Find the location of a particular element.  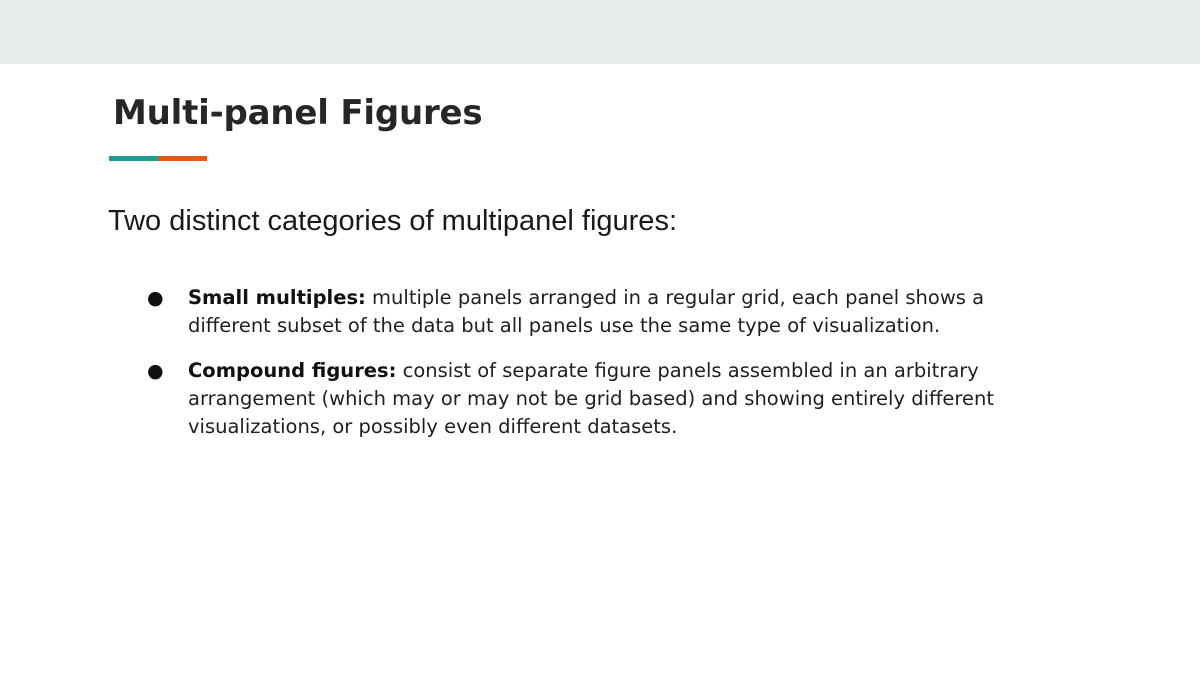

slide-title: Multi-panel Figures is located at coordinates (298, 113).